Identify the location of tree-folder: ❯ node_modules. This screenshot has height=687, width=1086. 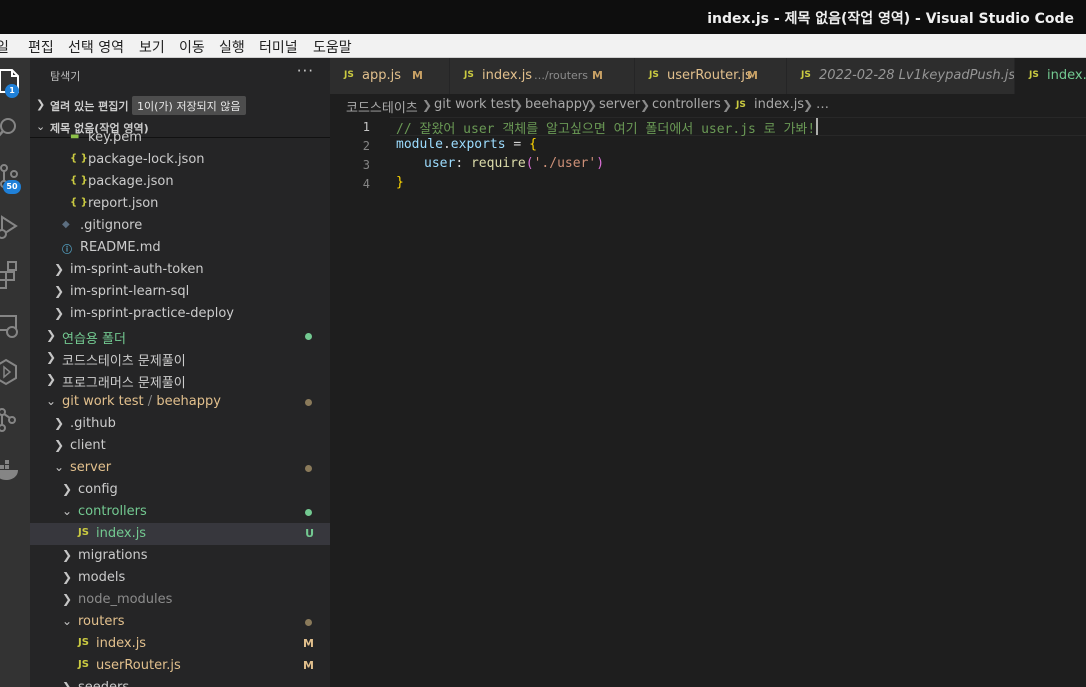
(180, 600).